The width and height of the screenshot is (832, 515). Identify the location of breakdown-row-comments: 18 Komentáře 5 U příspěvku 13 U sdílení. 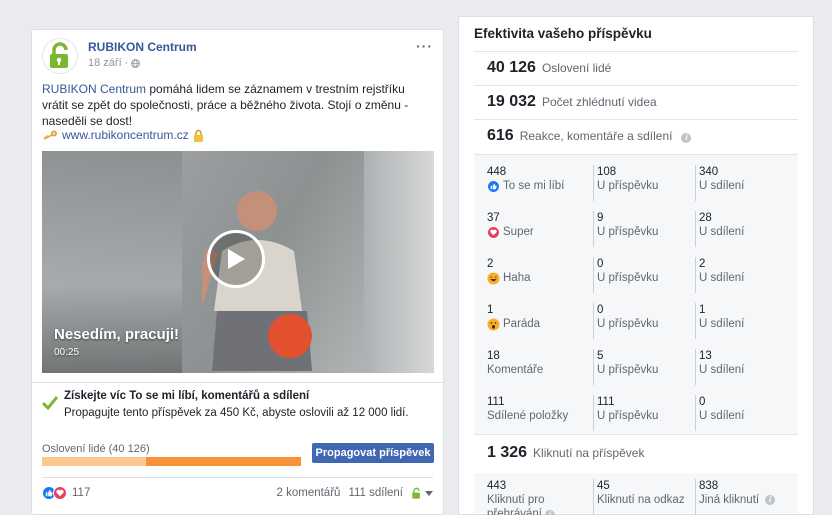
(636, 367).